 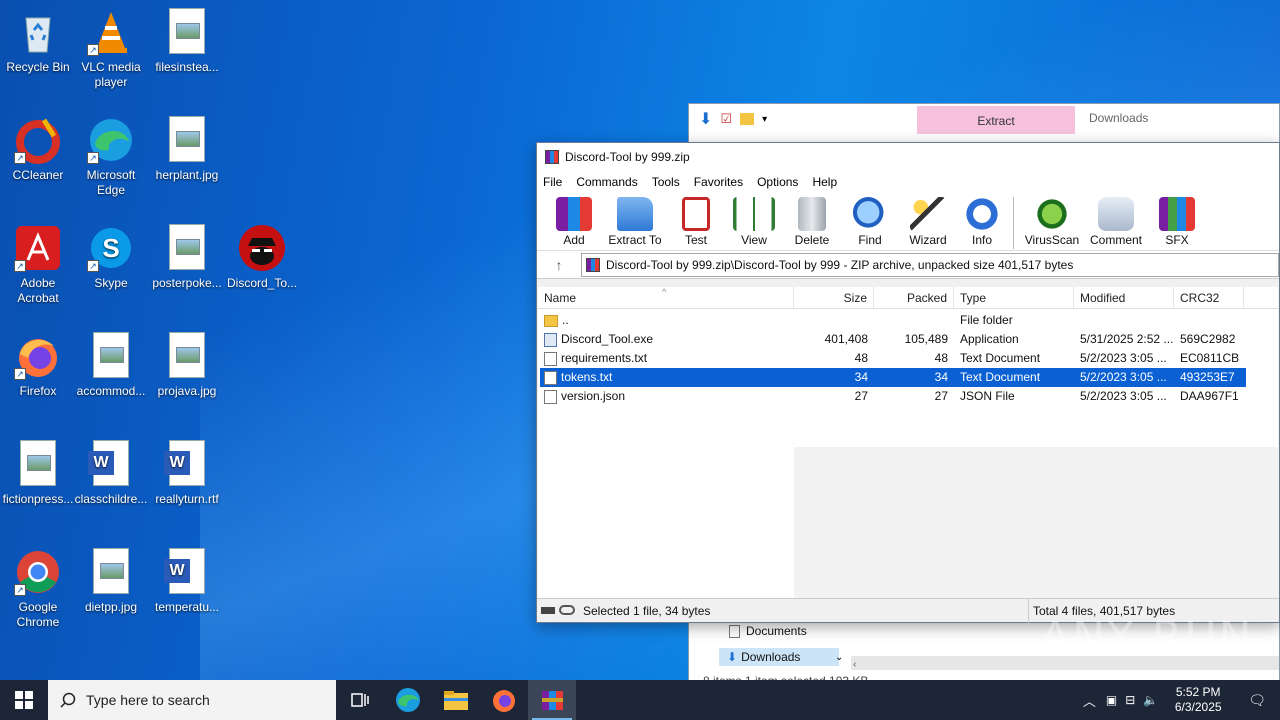 What do you see at coordinates (548, 610) in the screenshot?
I see `drive-icon` at bounding box center [548, 610].